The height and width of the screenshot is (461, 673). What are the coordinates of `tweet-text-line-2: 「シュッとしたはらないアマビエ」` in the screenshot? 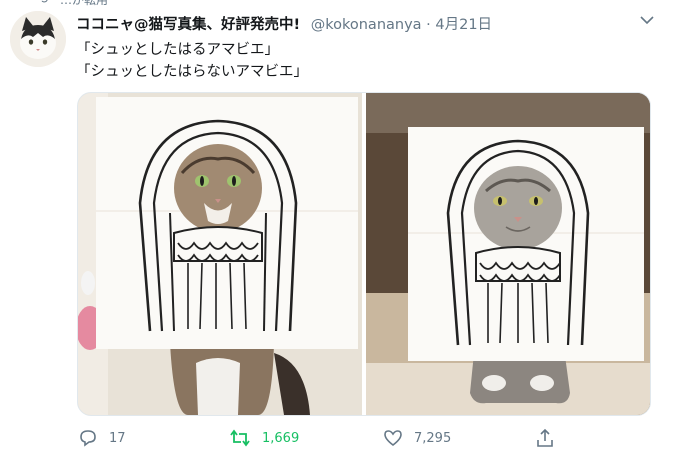 It's located at (192, 72).